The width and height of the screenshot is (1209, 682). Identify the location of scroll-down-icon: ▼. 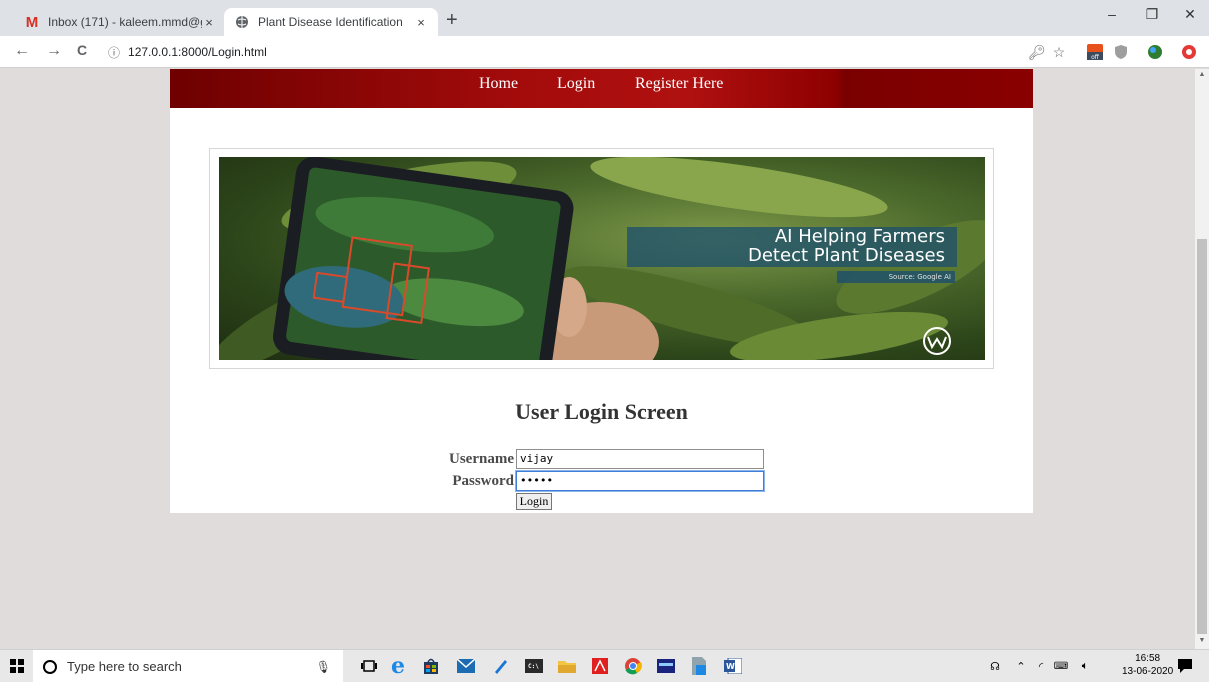
(1202, 640).